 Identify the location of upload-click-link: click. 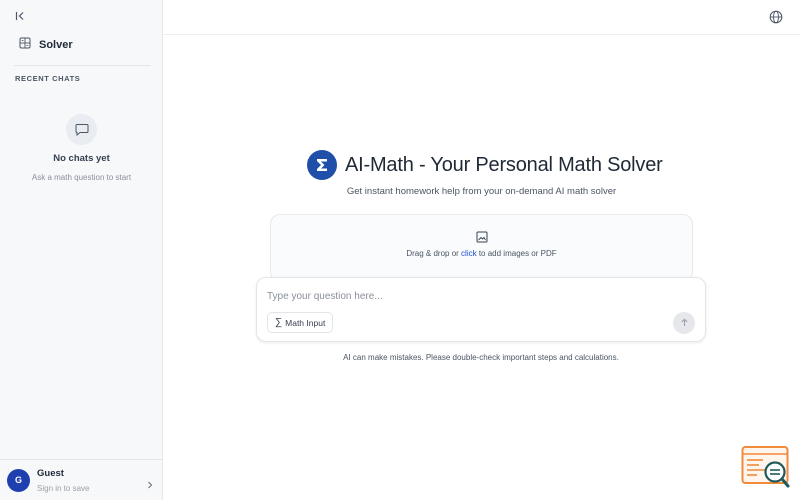
(469, 253).